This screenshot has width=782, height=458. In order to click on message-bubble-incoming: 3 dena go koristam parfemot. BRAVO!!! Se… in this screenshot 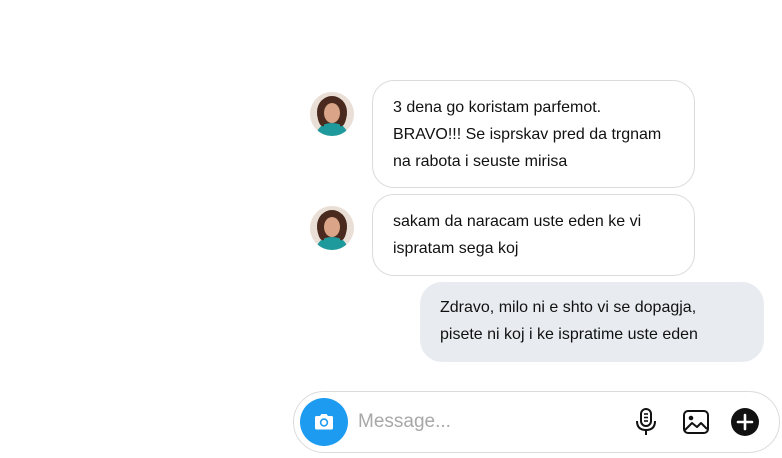, I will do `click(533, 134)`.